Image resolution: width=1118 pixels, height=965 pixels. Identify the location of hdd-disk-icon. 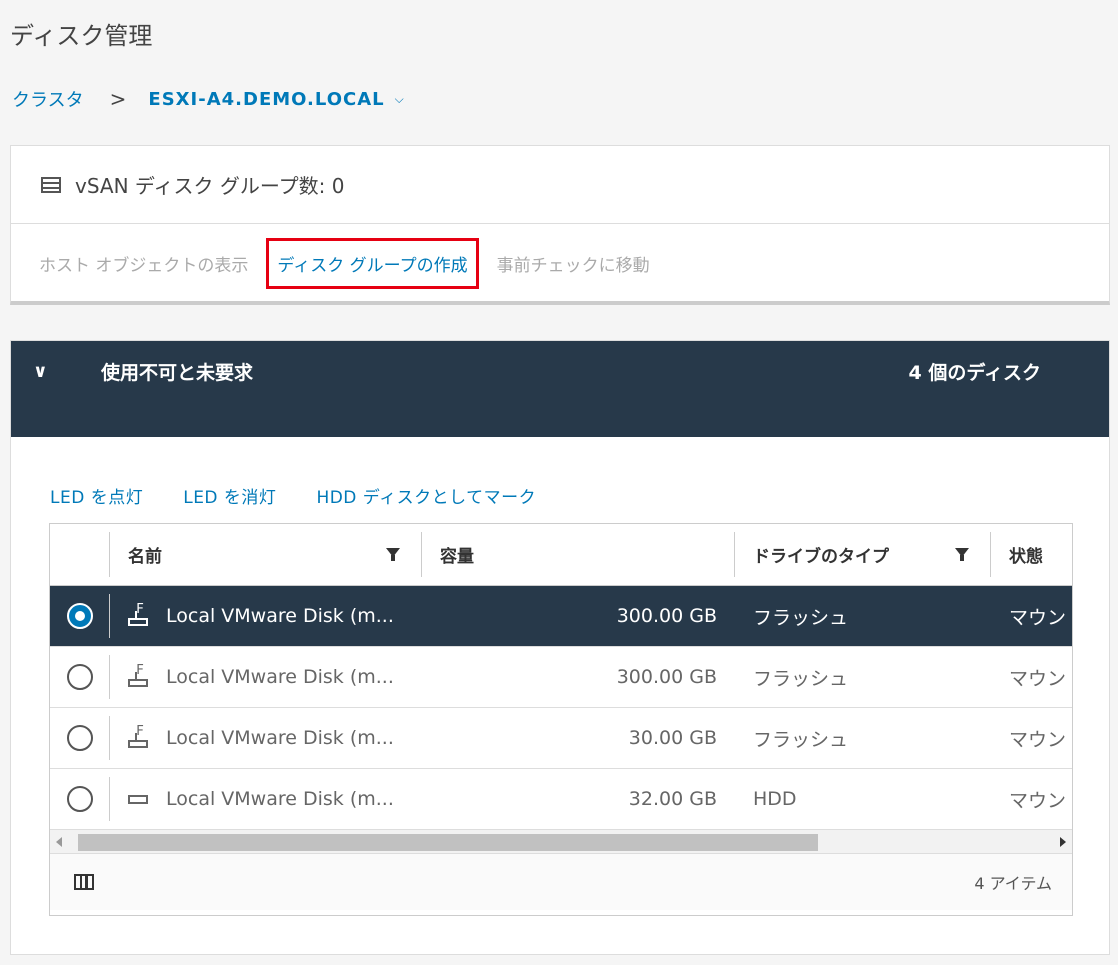
(138, 799).